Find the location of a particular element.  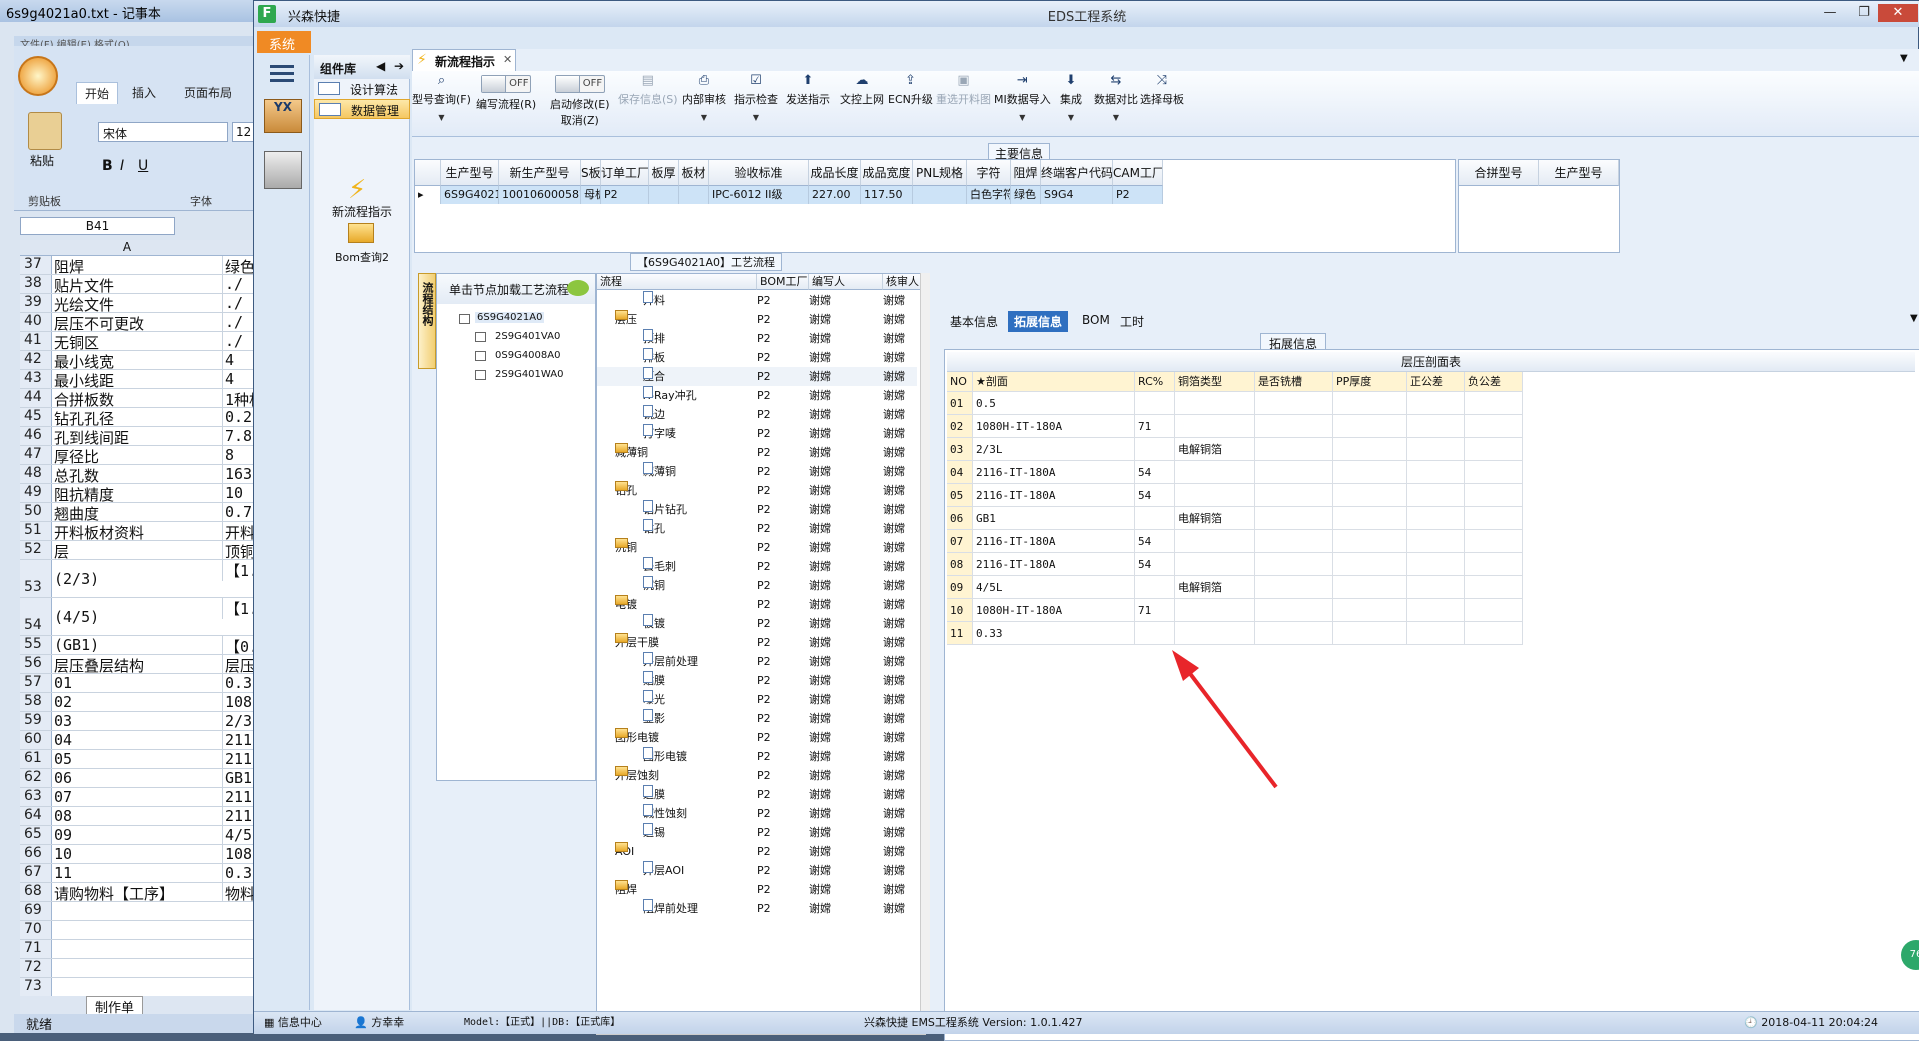

excel-tab-layout: 页面布局 is located at coordinates (208, 92).